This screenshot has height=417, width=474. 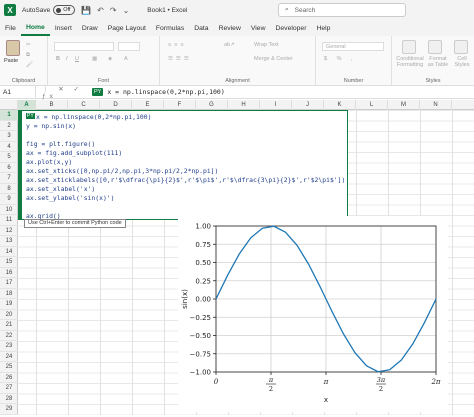 What do you see at coordinates (9, 262) in the screenshot?
I see `row-header-15: 15` at bounding box center [9, 262].